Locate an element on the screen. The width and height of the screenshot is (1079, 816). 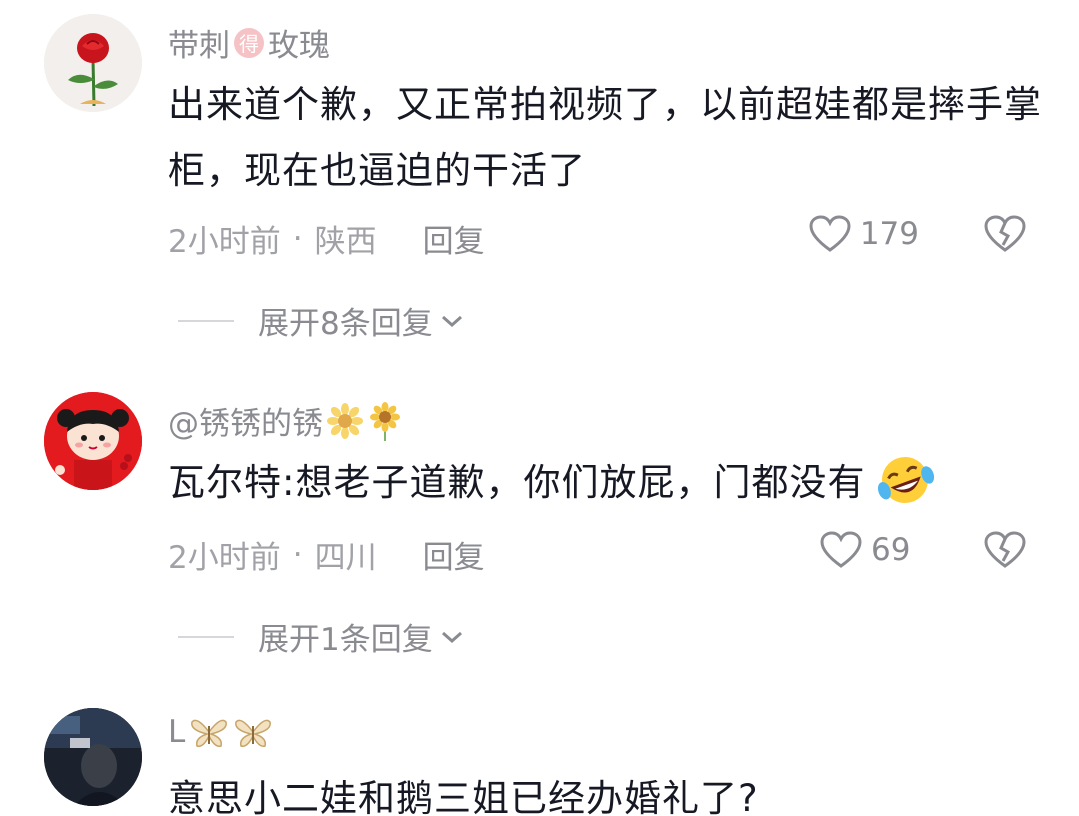
comment-text: 瓦尔特:想老子道歉，你们放屁，门都没有 is located at coordinates (608, 483).